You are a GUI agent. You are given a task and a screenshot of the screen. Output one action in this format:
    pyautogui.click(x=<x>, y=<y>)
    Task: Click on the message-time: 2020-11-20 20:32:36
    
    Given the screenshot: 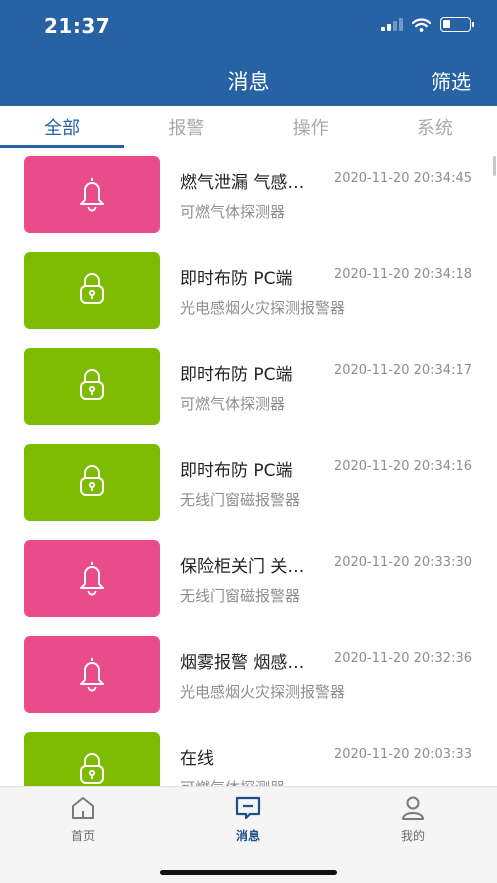 What is the action you would take?
    pyautogui.click(x=402, y=658)
    